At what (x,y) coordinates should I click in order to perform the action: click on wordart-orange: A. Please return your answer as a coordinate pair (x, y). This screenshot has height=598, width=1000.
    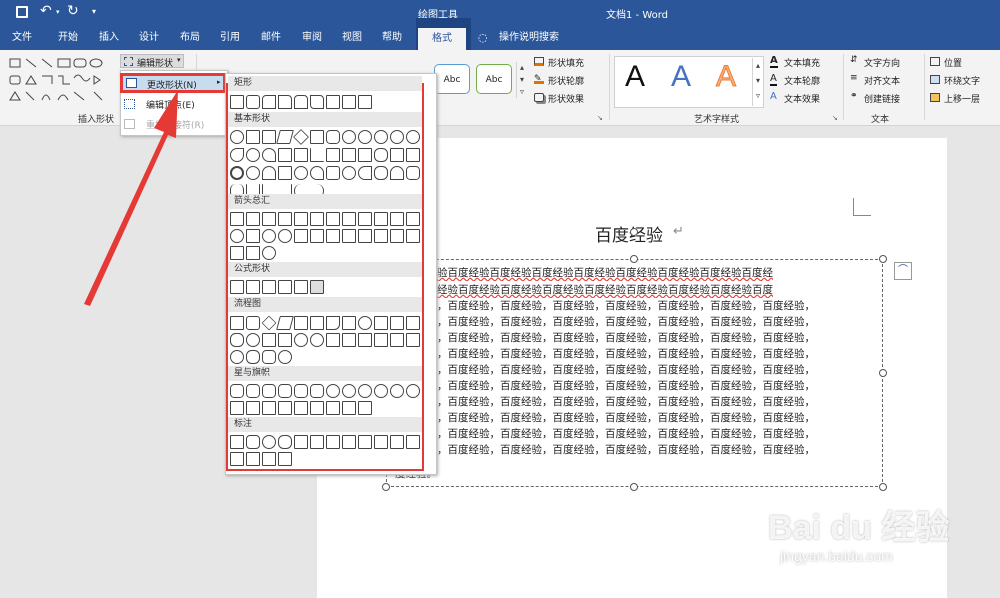
    Looking at the image, I should click on (725, 77).